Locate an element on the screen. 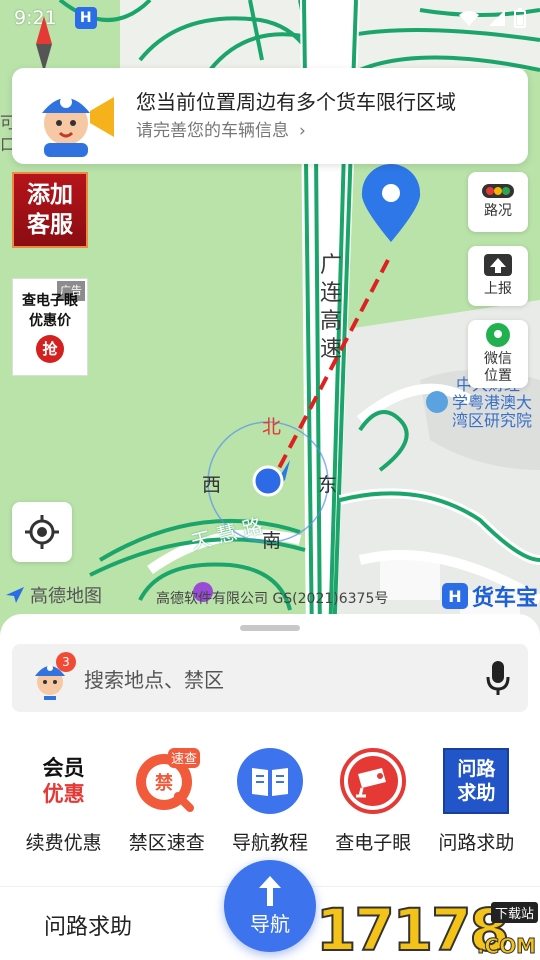  promo-kefu-line1: 添加 is located at coordinates (50, 195).